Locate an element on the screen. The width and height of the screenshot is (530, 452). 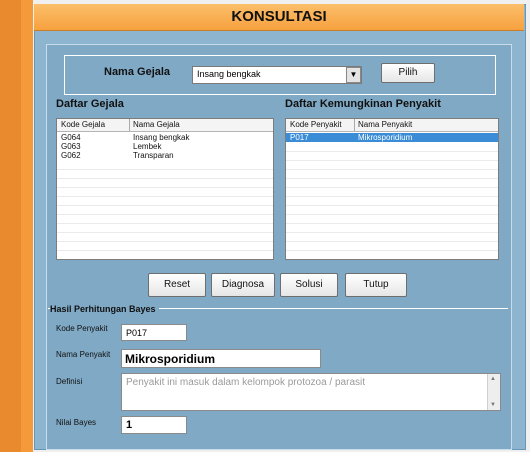
column-header: Nama Gejala is located at coordinates (156, 124).